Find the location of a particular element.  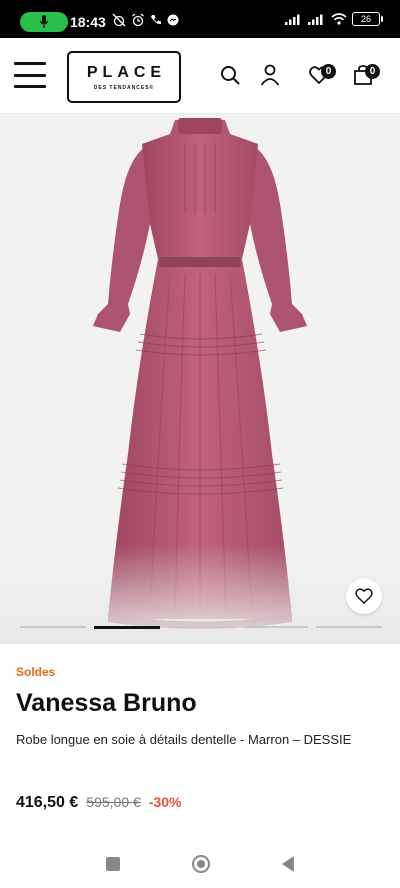

home-icon is located at coordinates (201, 864).